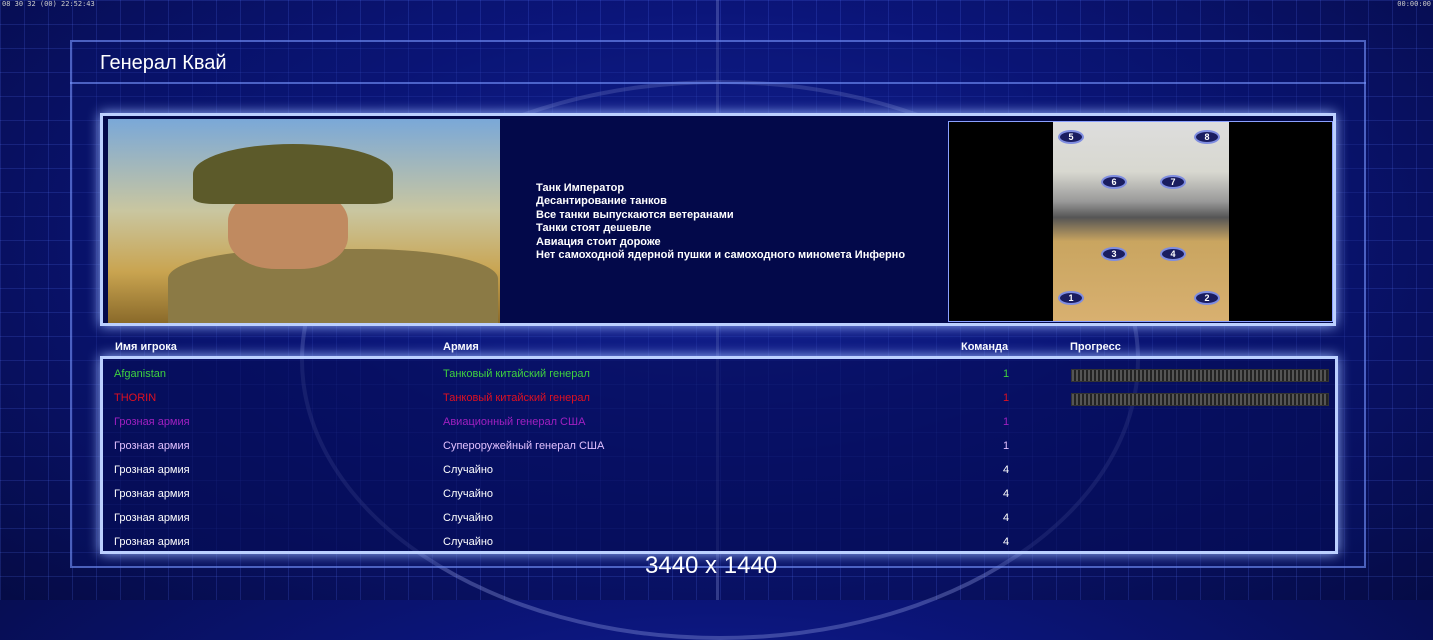 Image resolution: width=1433 pixels, height=640 pixels. Describe the element at coordinates (1114, 182) in the screenshot. I see `start-position-marker: 6` at that location.